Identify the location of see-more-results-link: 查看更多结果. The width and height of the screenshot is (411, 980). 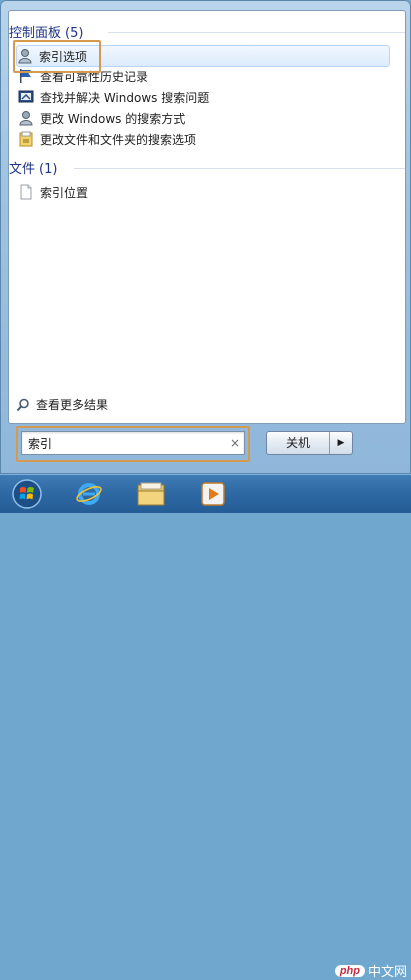
(62, 404).